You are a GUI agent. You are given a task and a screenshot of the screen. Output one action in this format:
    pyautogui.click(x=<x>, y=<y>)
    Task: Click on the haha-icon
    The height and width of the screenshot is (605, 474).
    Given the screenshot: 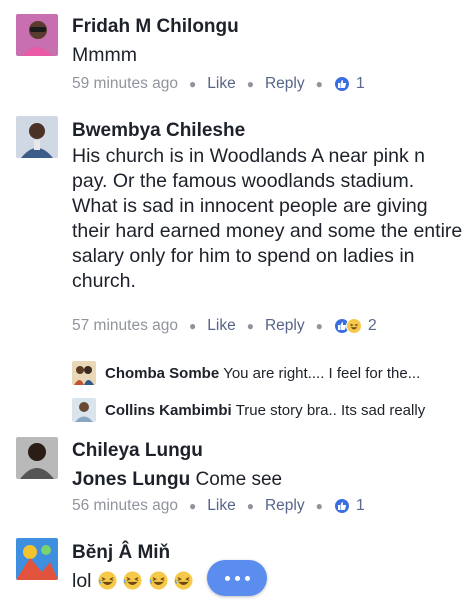 What is the action you would take?
    pyautogui.click(x=353, y=326)
    